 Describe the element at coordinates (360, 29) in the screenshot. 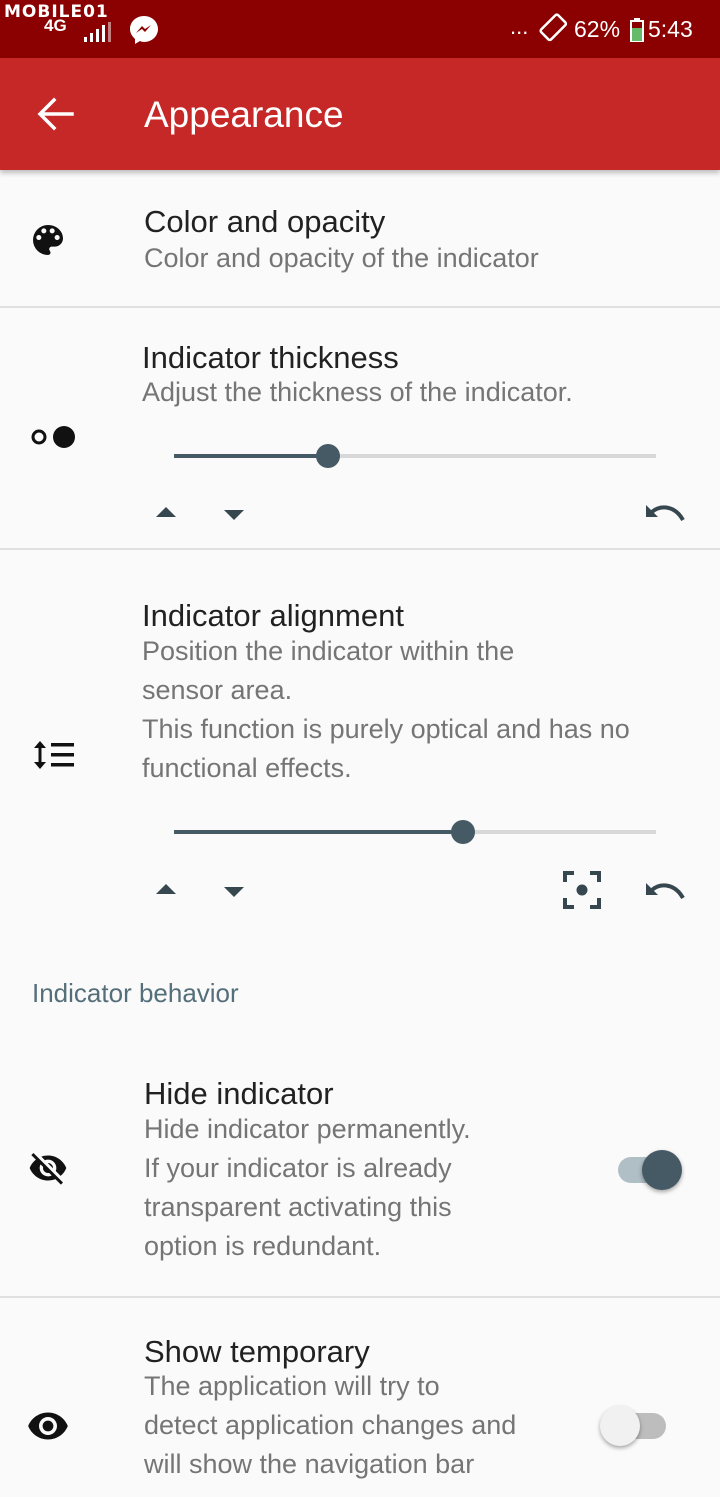

I see `status-bar: MOBILE01 4G ... 62% 5:43` at that location.